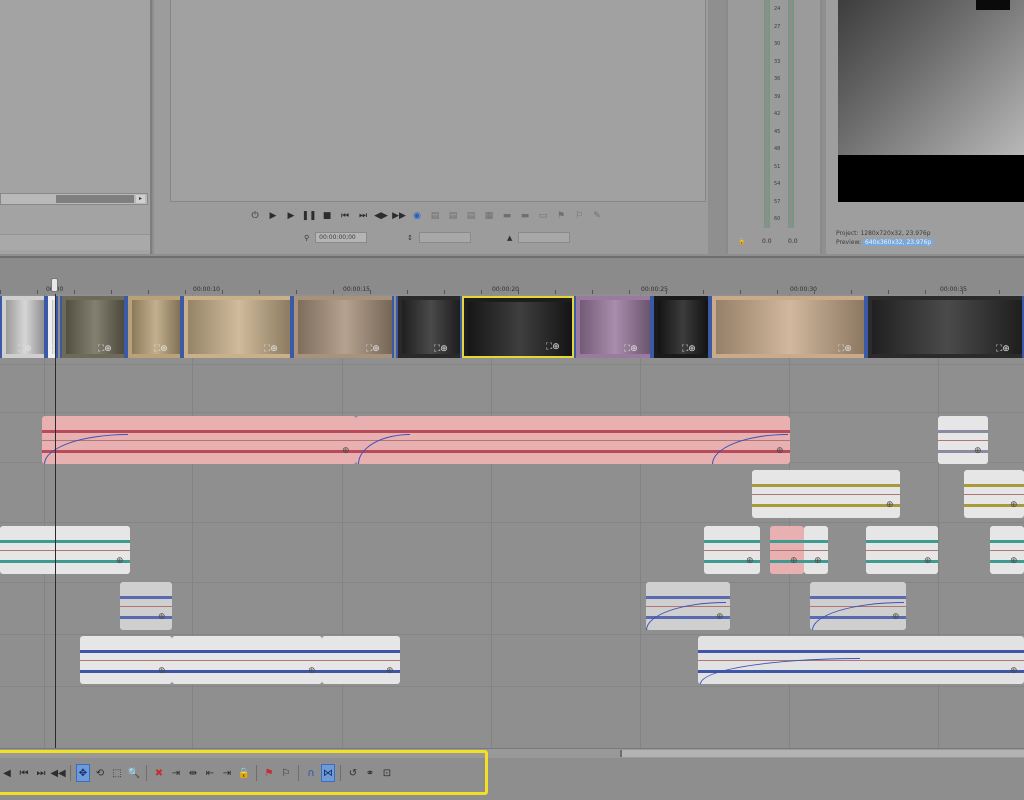 The width and height of the screenshot is (1024, 800). What do you see at coordinates (273, 216) in the screenshot?
I see `play-from-start-icon: ▶` at bounding box center [273, 216].